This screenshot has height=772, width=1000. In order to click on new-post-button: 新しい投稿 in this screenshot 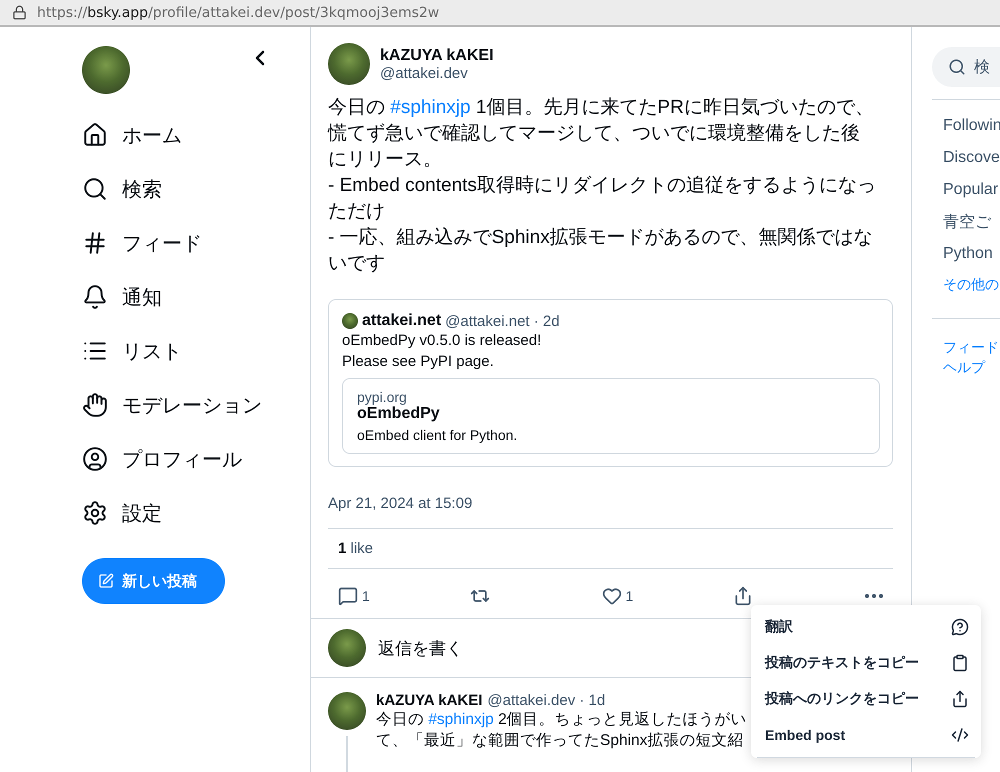, I will do `click(153, 581)`.